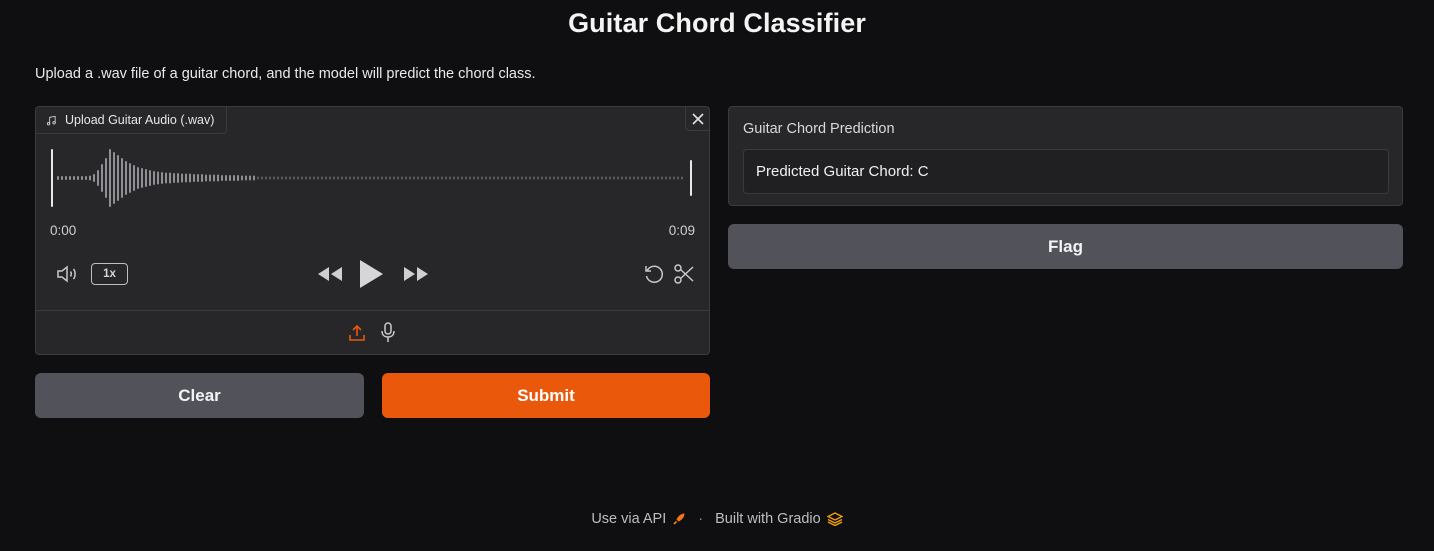 The height and width of the screenshot is (551, 1434). Describe the element at coordinates (681, 230) in the screenshot. I see `total-duration: 0:09` at that location.